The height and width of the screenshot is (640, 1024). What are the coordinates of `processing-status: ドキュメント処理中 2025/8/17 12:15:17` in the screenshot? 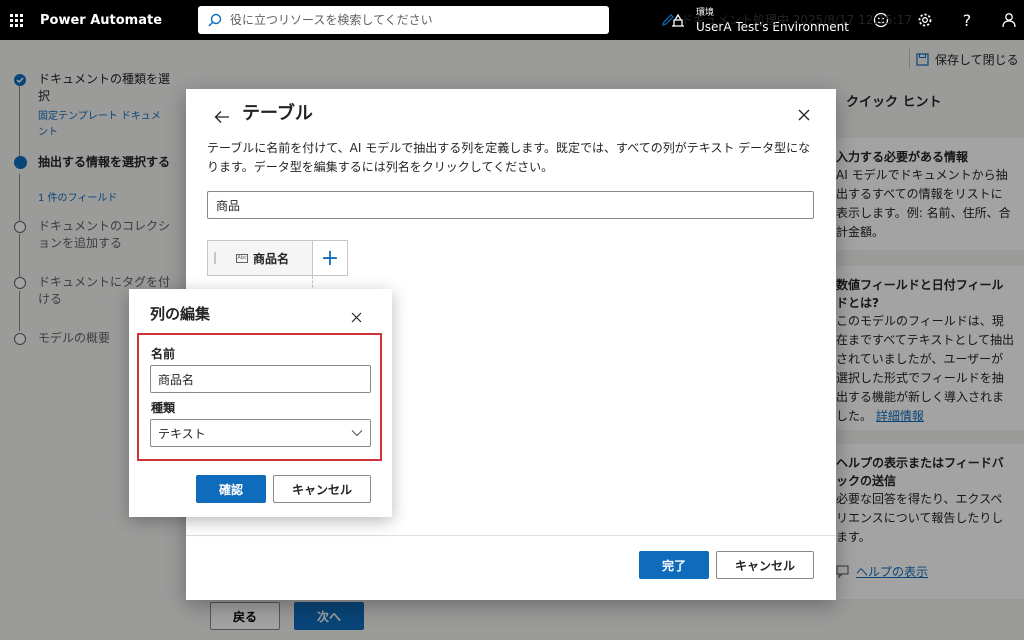 It's located at (786, 19).